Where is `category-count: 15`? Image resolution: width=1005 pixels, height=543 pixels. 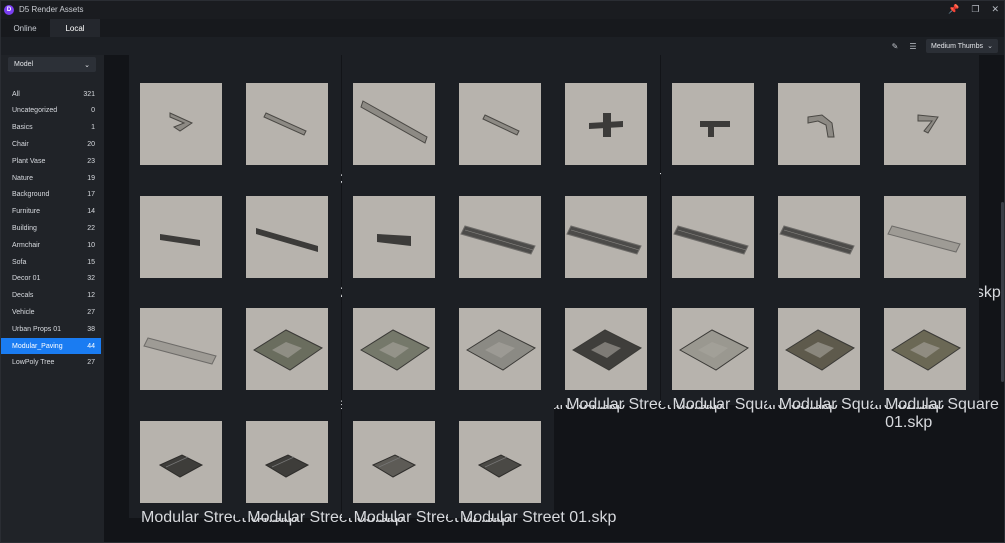 category-count: 15 is located at coordinates (91, 262).